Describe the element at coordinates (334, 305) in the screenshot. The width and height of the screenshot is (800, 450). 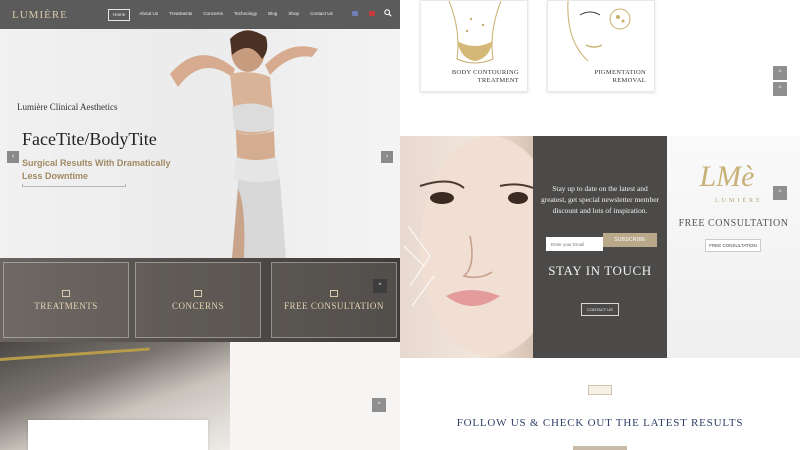
I see `card-label: FREE CONSULTATION` at that location.